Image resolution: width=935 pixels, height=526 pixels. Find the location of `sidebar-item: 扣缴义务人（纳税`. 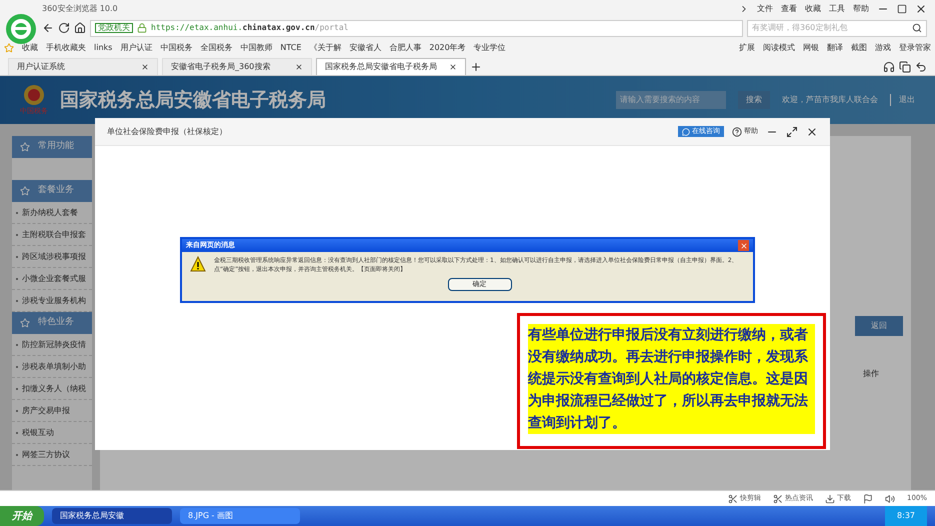

sidebar-item: 扣缴义务人（纳税 is located at coordinates (54, 388).